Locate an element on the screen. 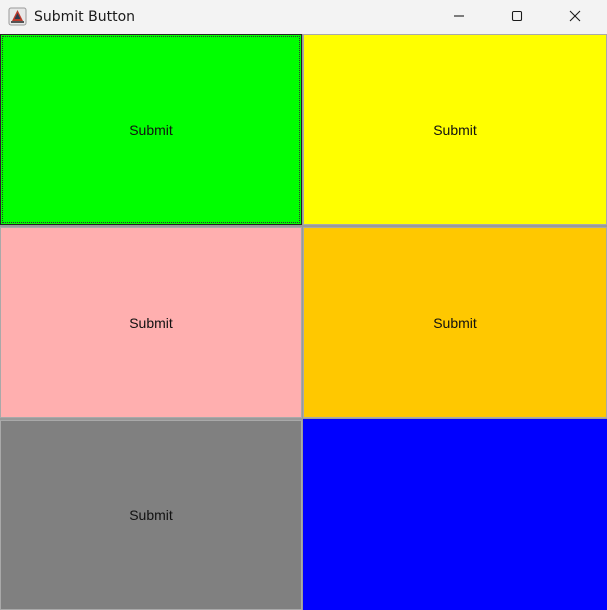  minimize-icon is located at coordinates (459, 16).